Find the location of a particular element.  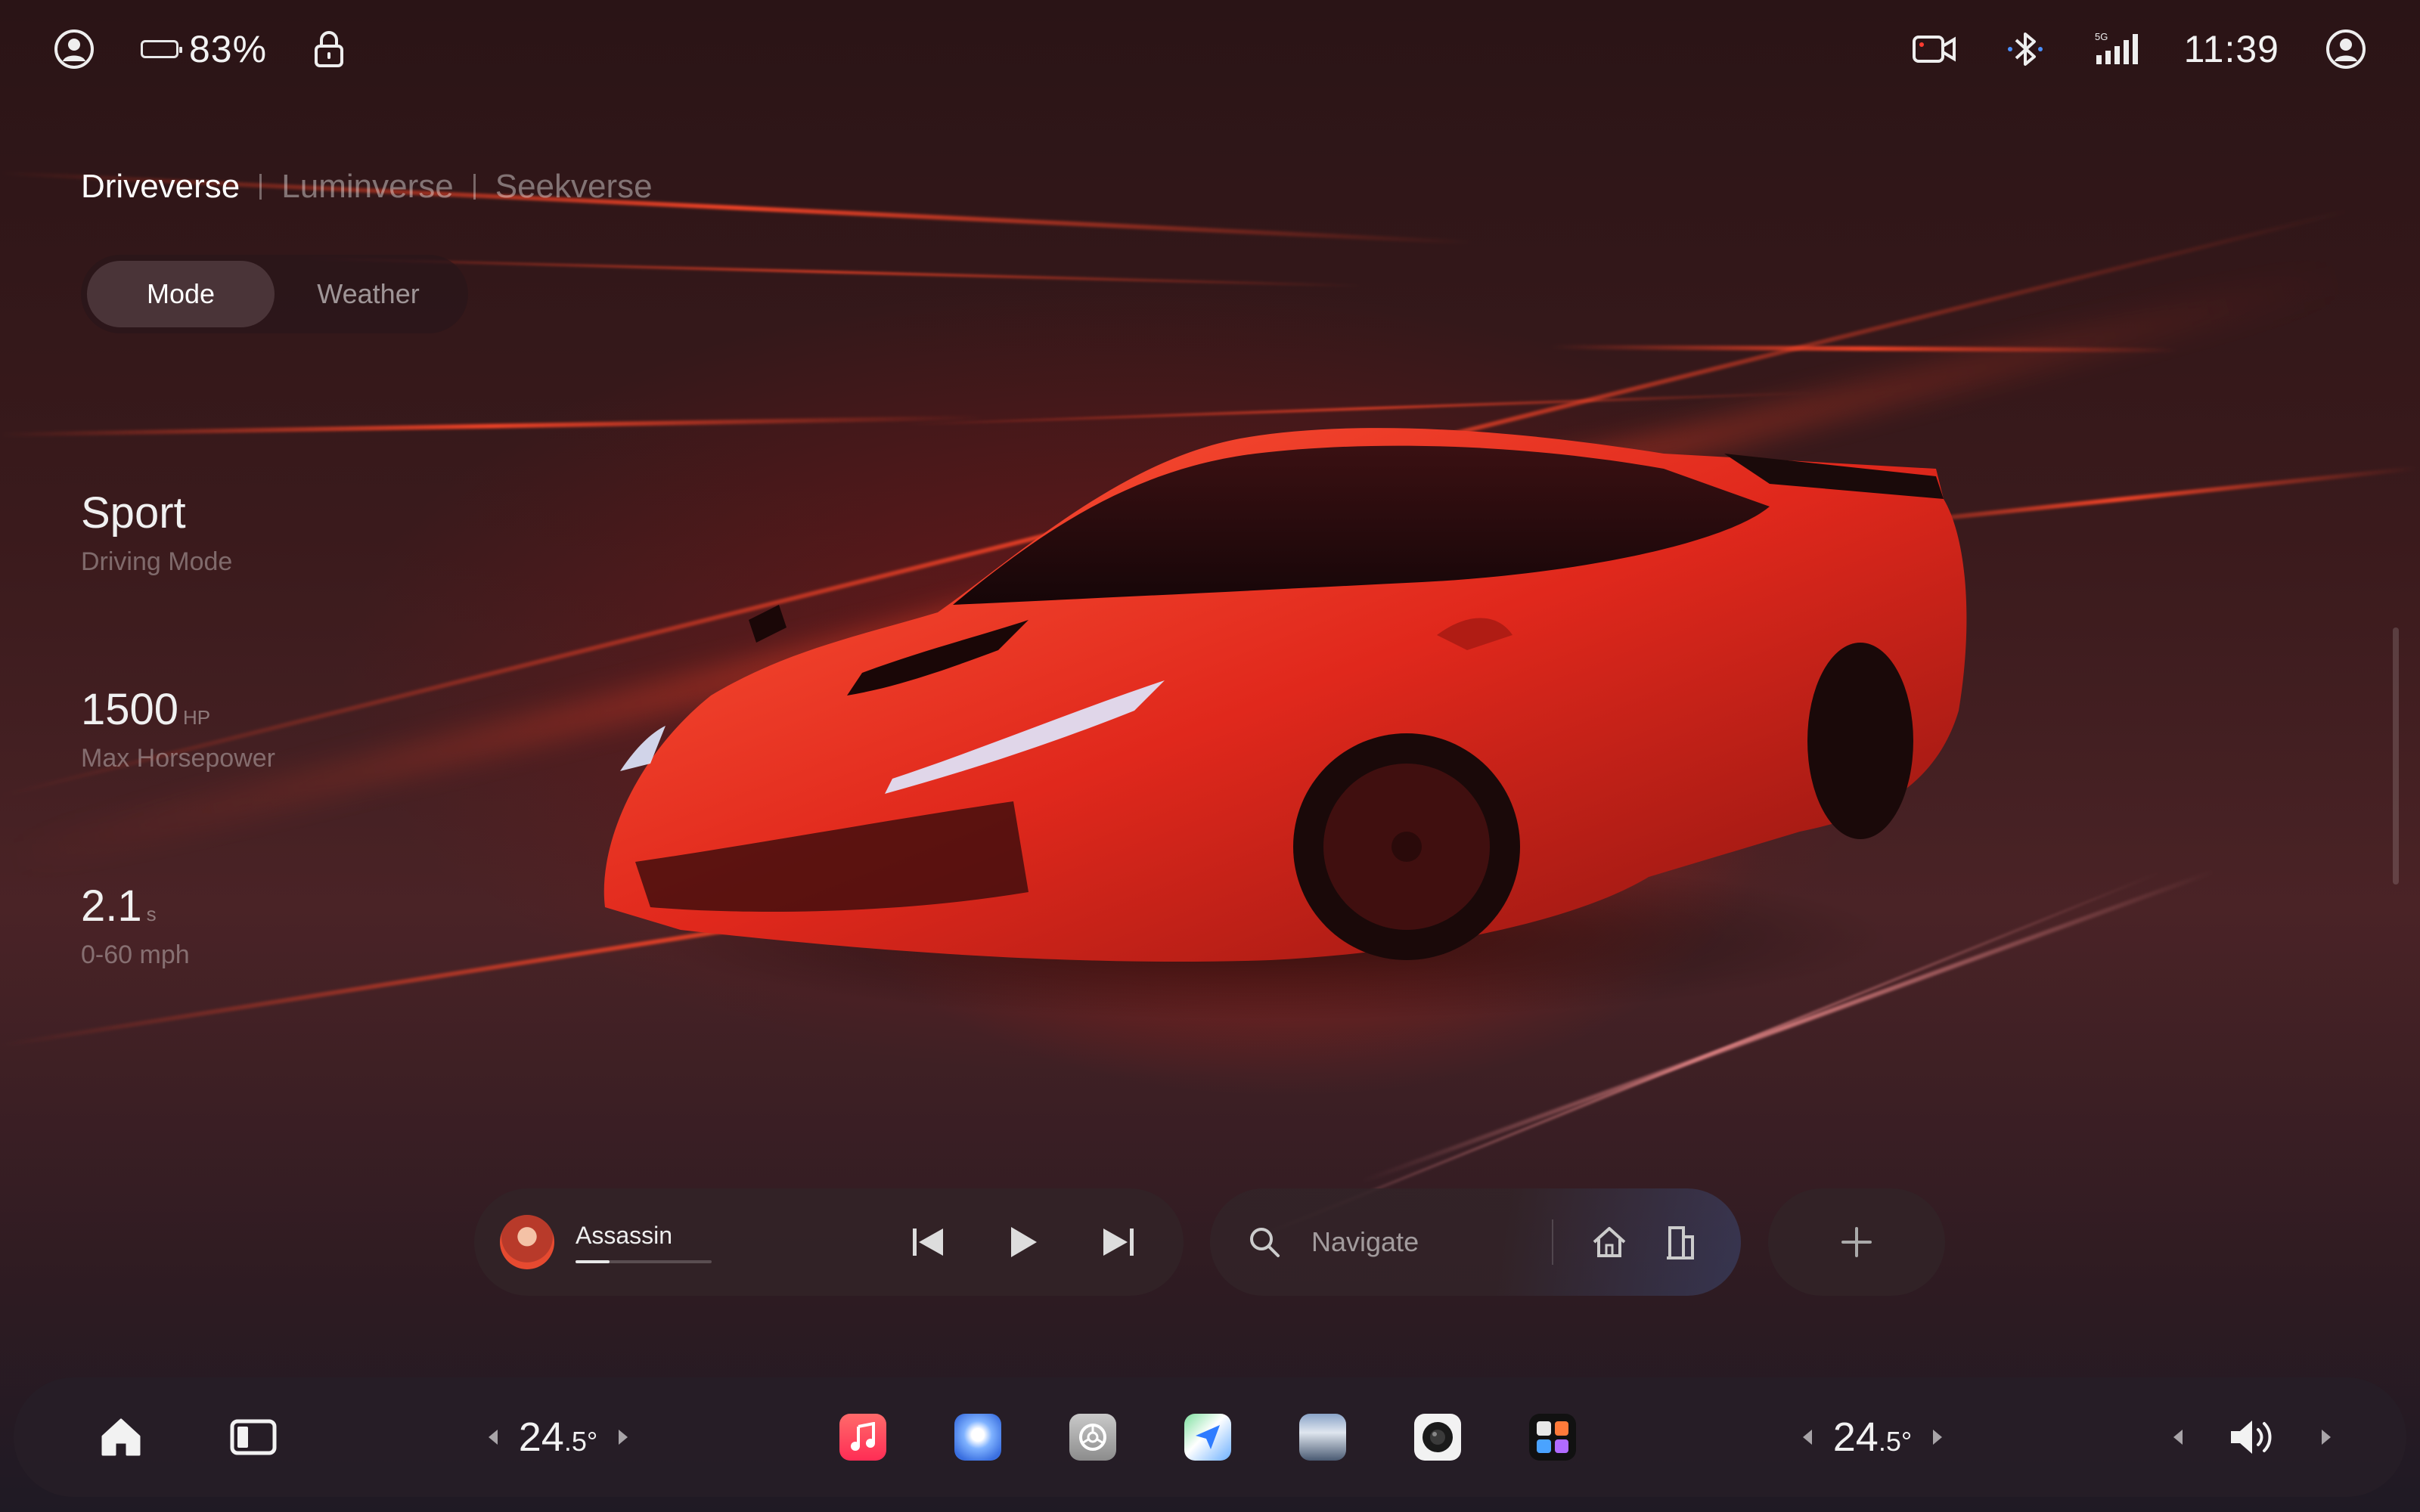

segment-weather: Weather is located at coordinates (368, 294).